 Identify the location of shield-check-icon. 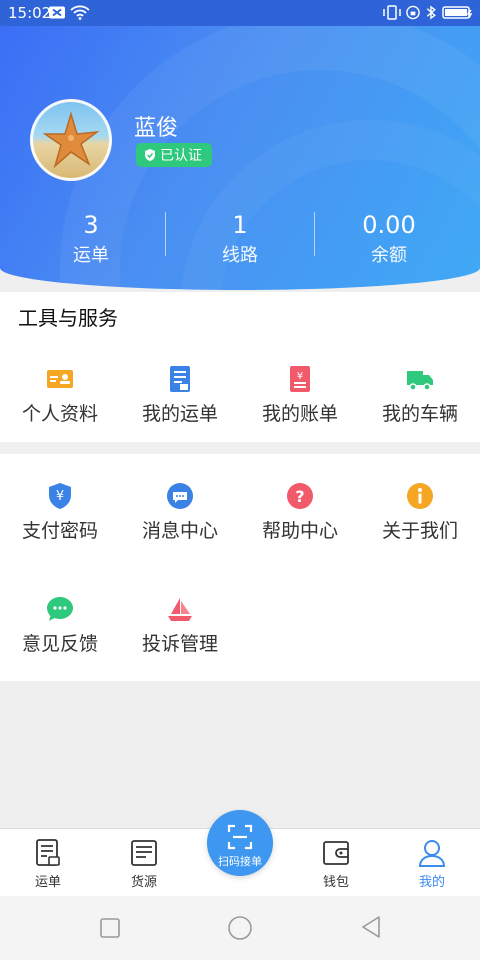
(150, 155).